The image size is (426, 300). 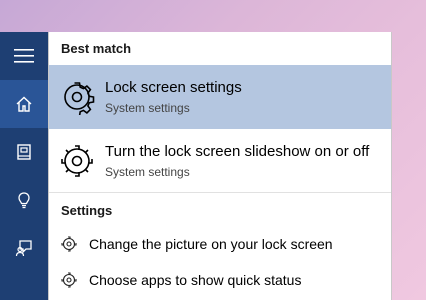 I want to click on hamburger-menu-button, so click(x=24, y=56).